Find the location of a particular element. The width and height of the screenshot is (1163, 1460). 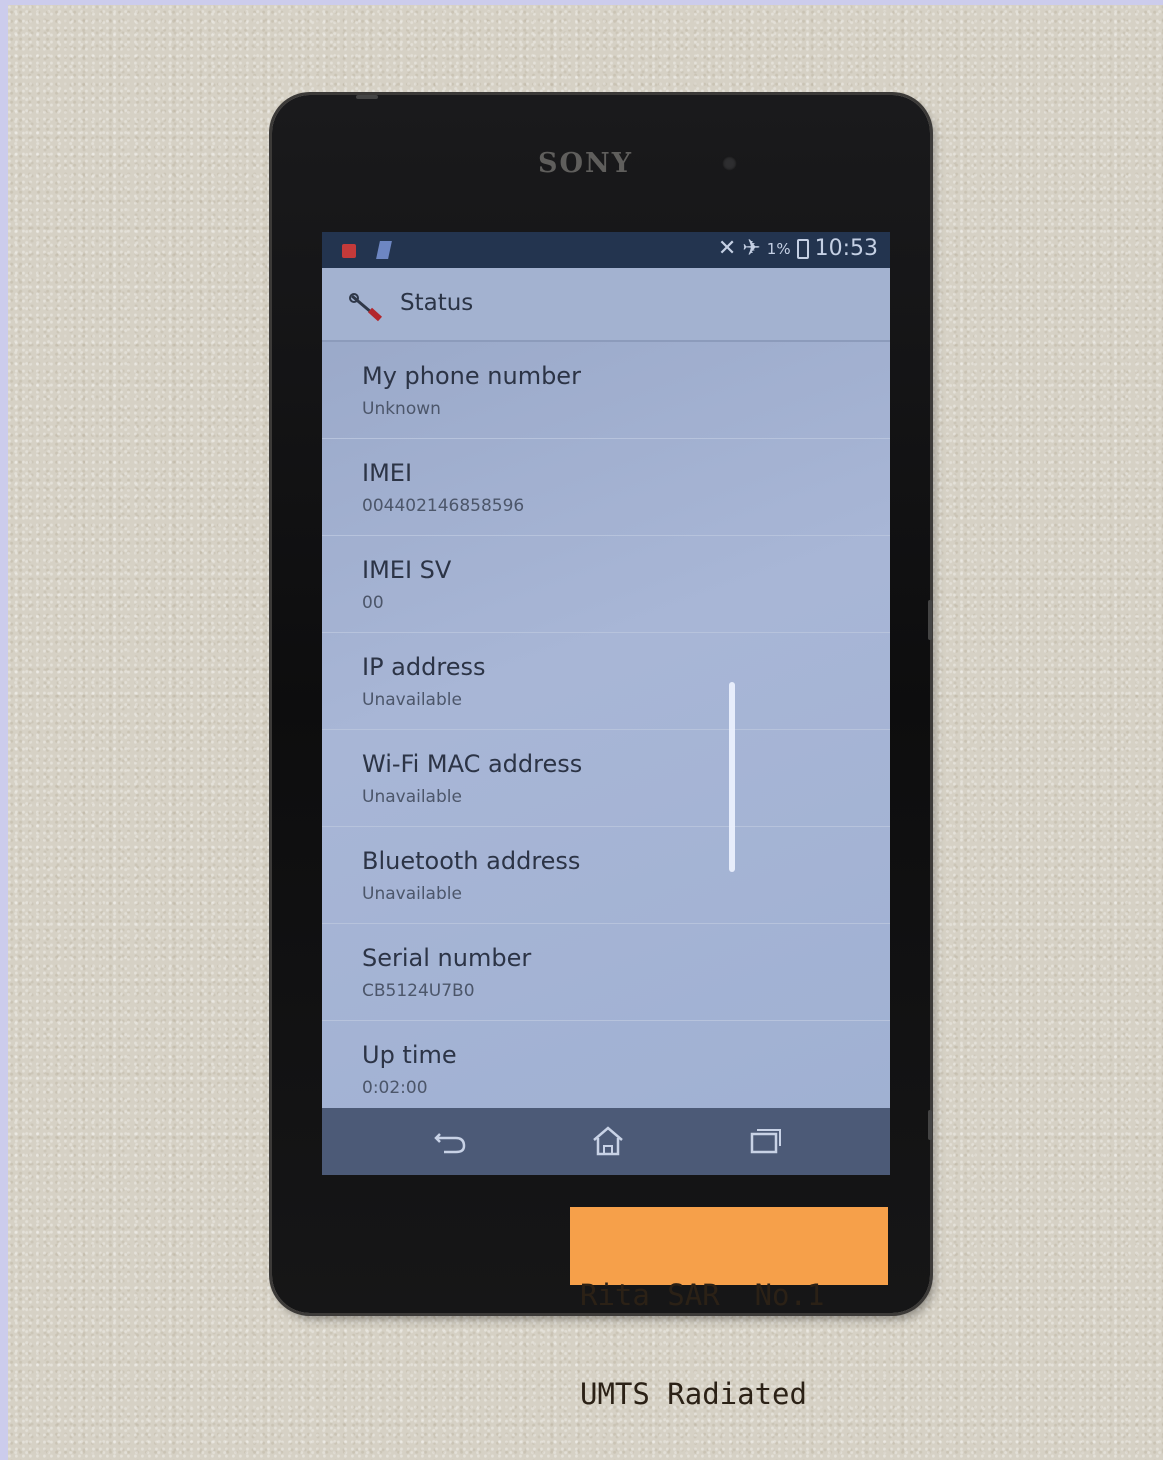

battery-icon is located at coordinates (802, 248).